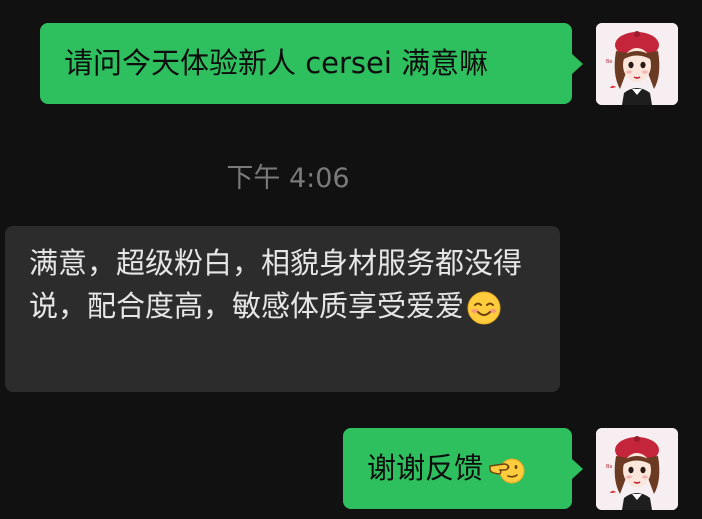 This screenshot has width=702, height=519. I want to click on message-text: 满意，超级粉白，相貌身材服务都没得说，配合度高，敏感体质享受爱爱, so click(276, 284).